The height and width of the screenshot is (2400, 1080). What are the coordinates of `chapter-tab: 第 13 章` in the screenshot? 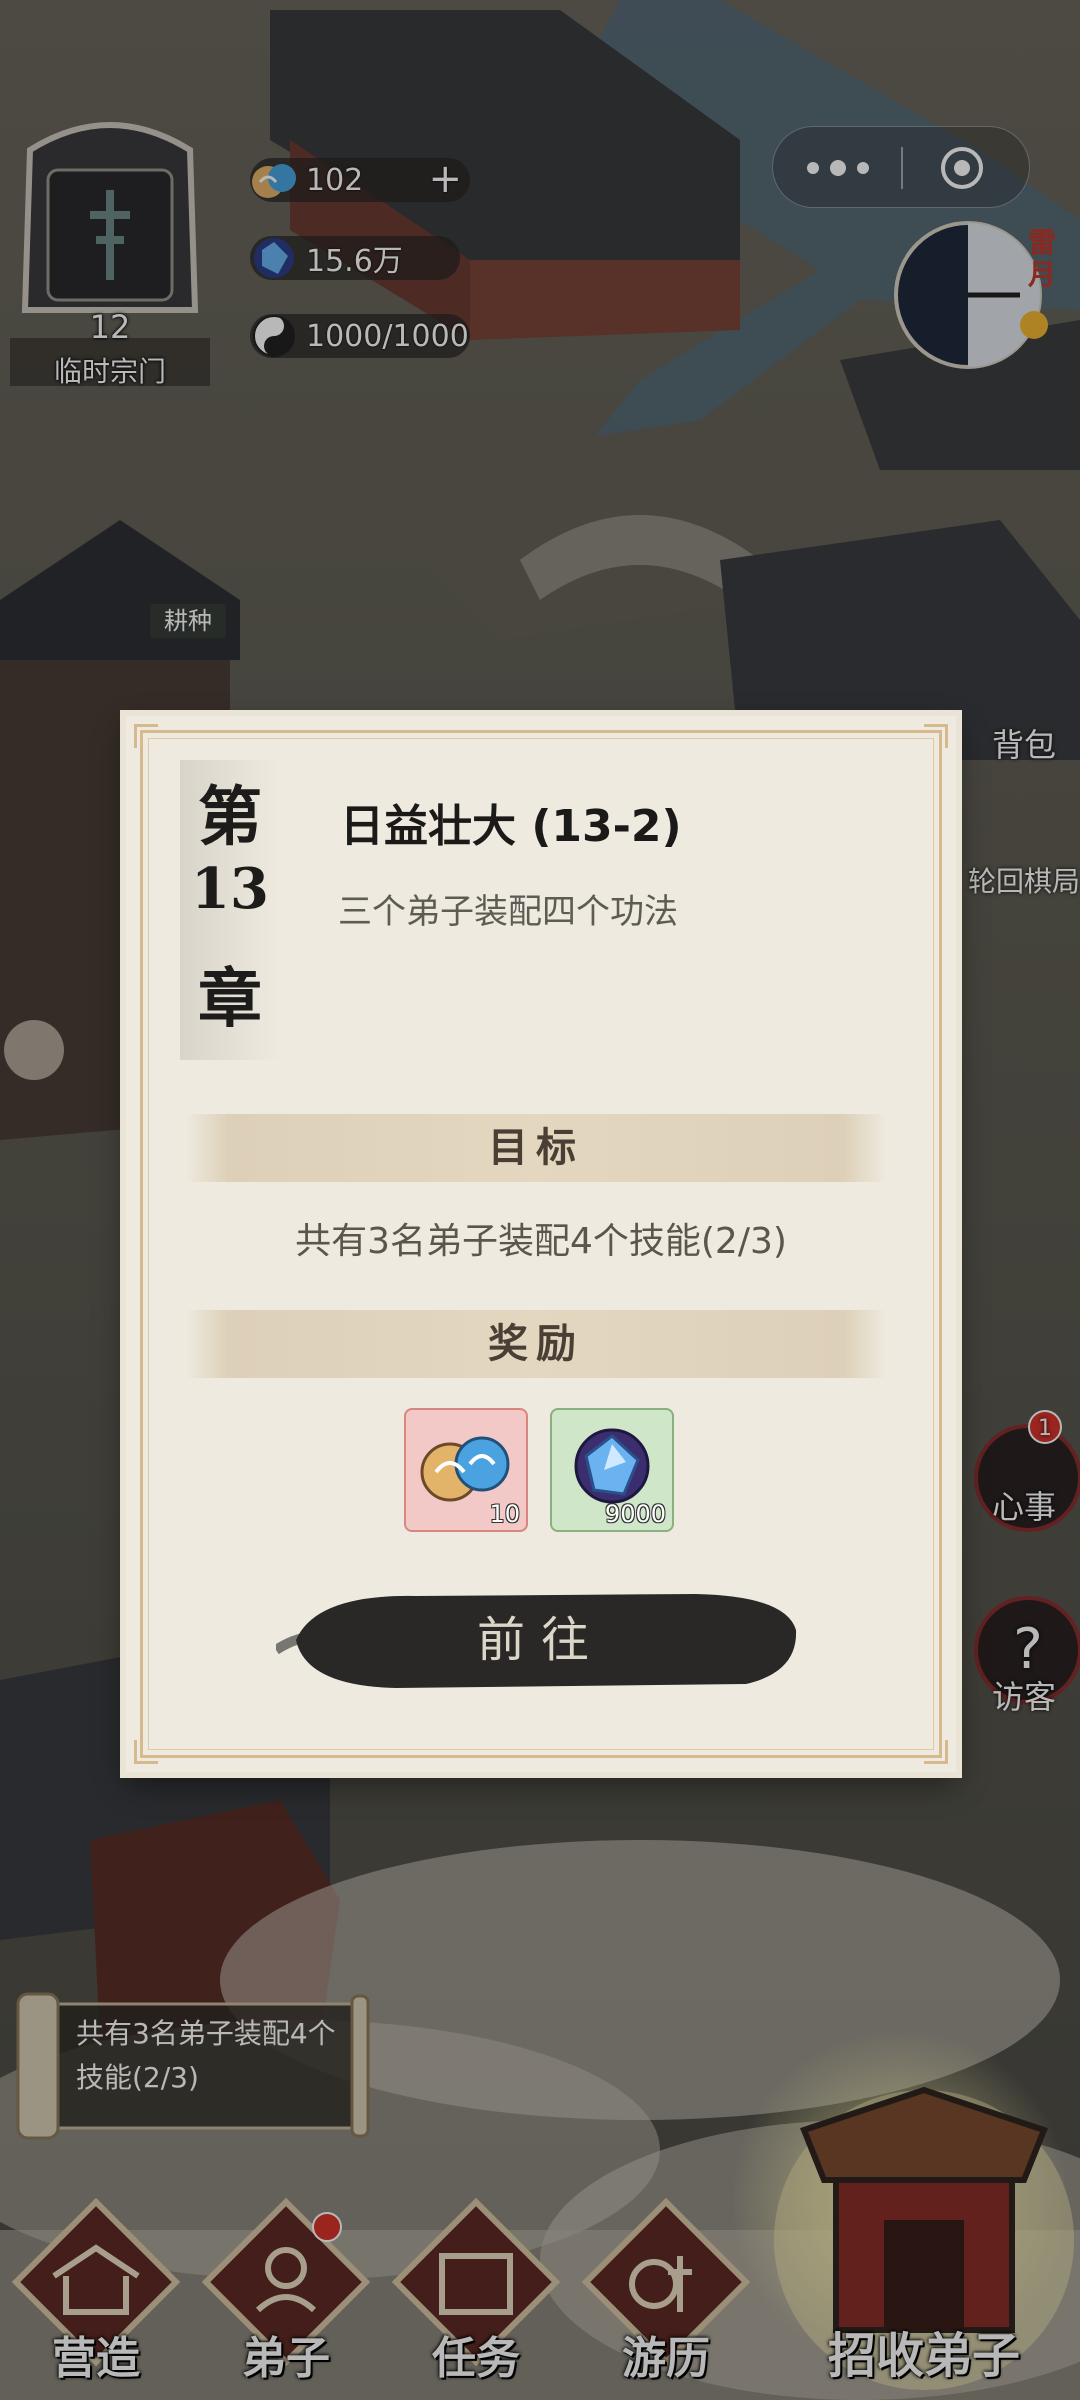 It's located at (230, 910).